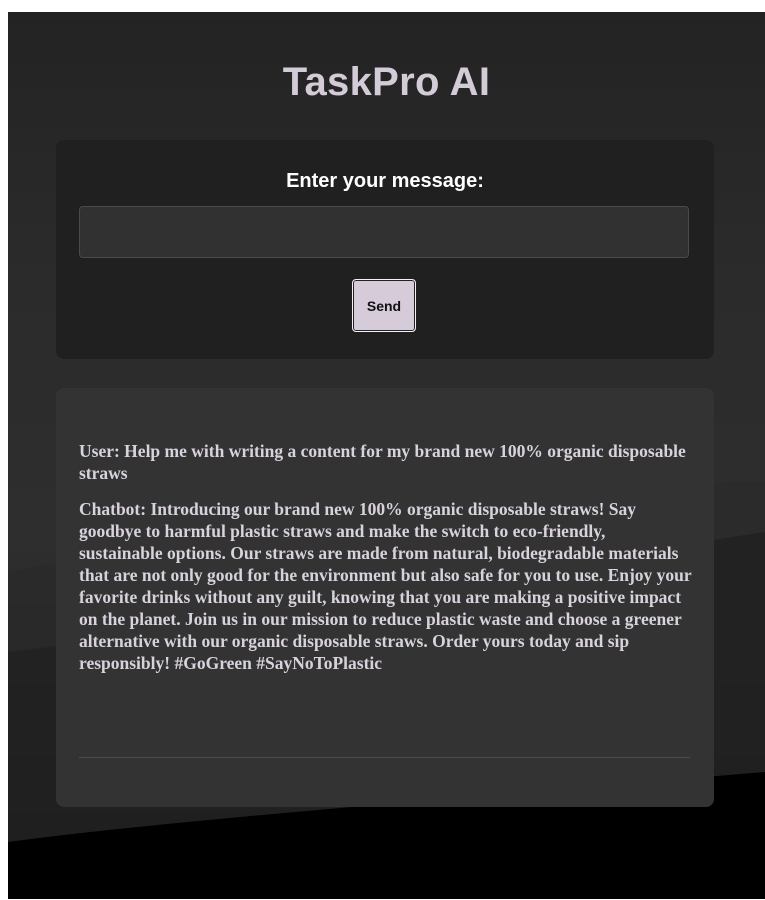  What do you see at coordinates (386, 82) in the screenshot?
I see `app-title: TaskPro AI` at bounding box center [386, 82].